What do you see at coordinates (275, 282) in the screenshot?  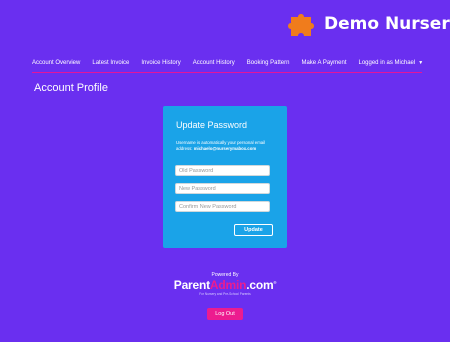 I see `logo-trademark: ®` at bounding box center [275, 282].